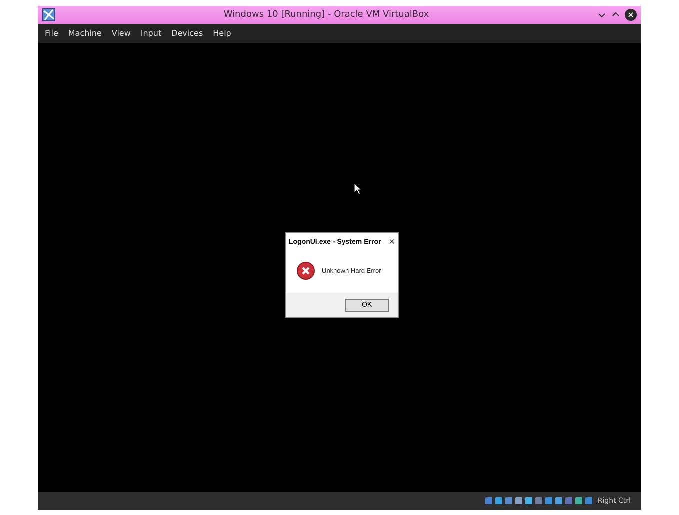  What do you see at coordinates (85, 33) in the screenshot?
I see `menu-item: Machine` at bounding box center [85, 33].